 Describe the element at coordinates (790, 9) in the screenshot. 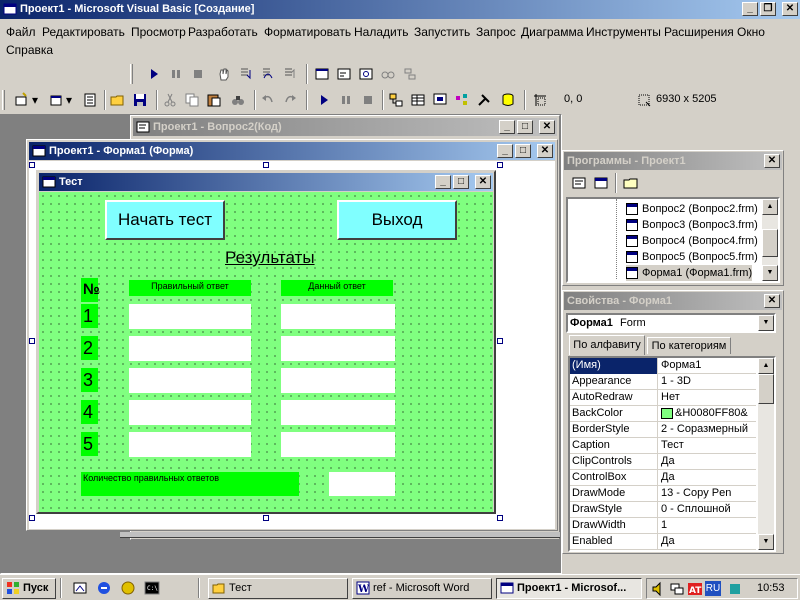

I see `close-button: ✕` at that location.